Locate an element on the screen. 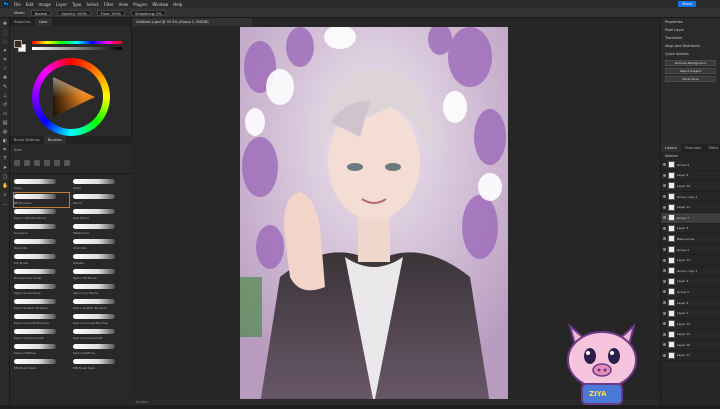 The image size is (720, 409). path-select-icon: ➤ is located at coordinates (5, 168).